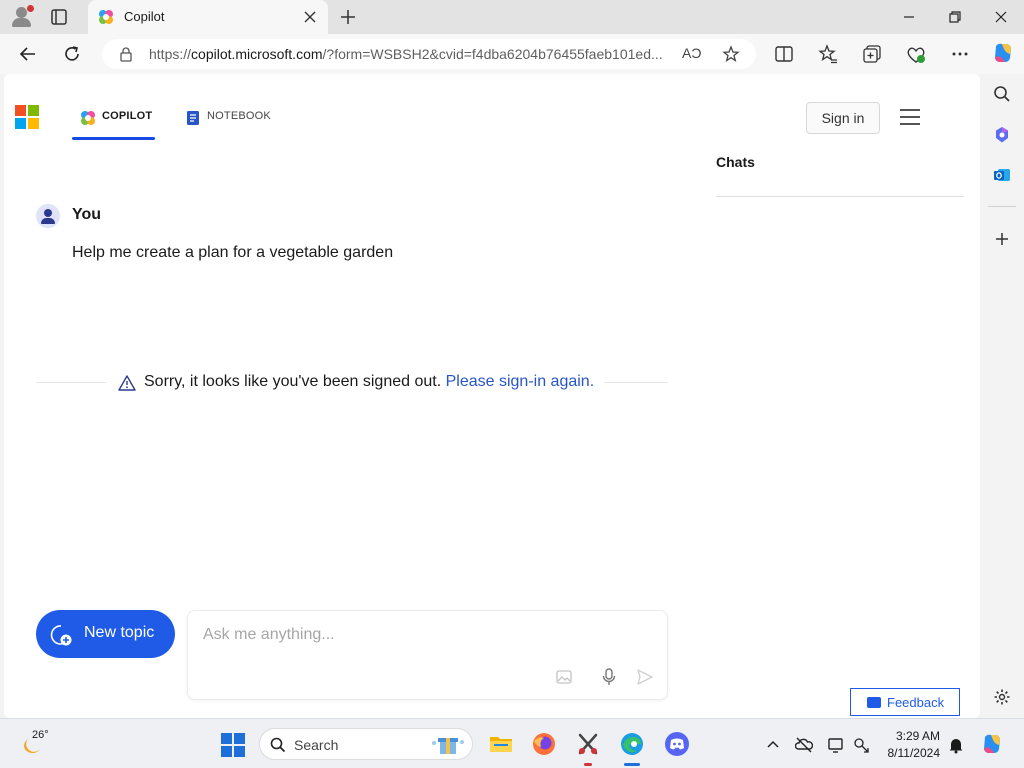 The image size is (1024, 768). I want to click on system-clock: 3:29 AM 8/11/2024, so click(908, 745).